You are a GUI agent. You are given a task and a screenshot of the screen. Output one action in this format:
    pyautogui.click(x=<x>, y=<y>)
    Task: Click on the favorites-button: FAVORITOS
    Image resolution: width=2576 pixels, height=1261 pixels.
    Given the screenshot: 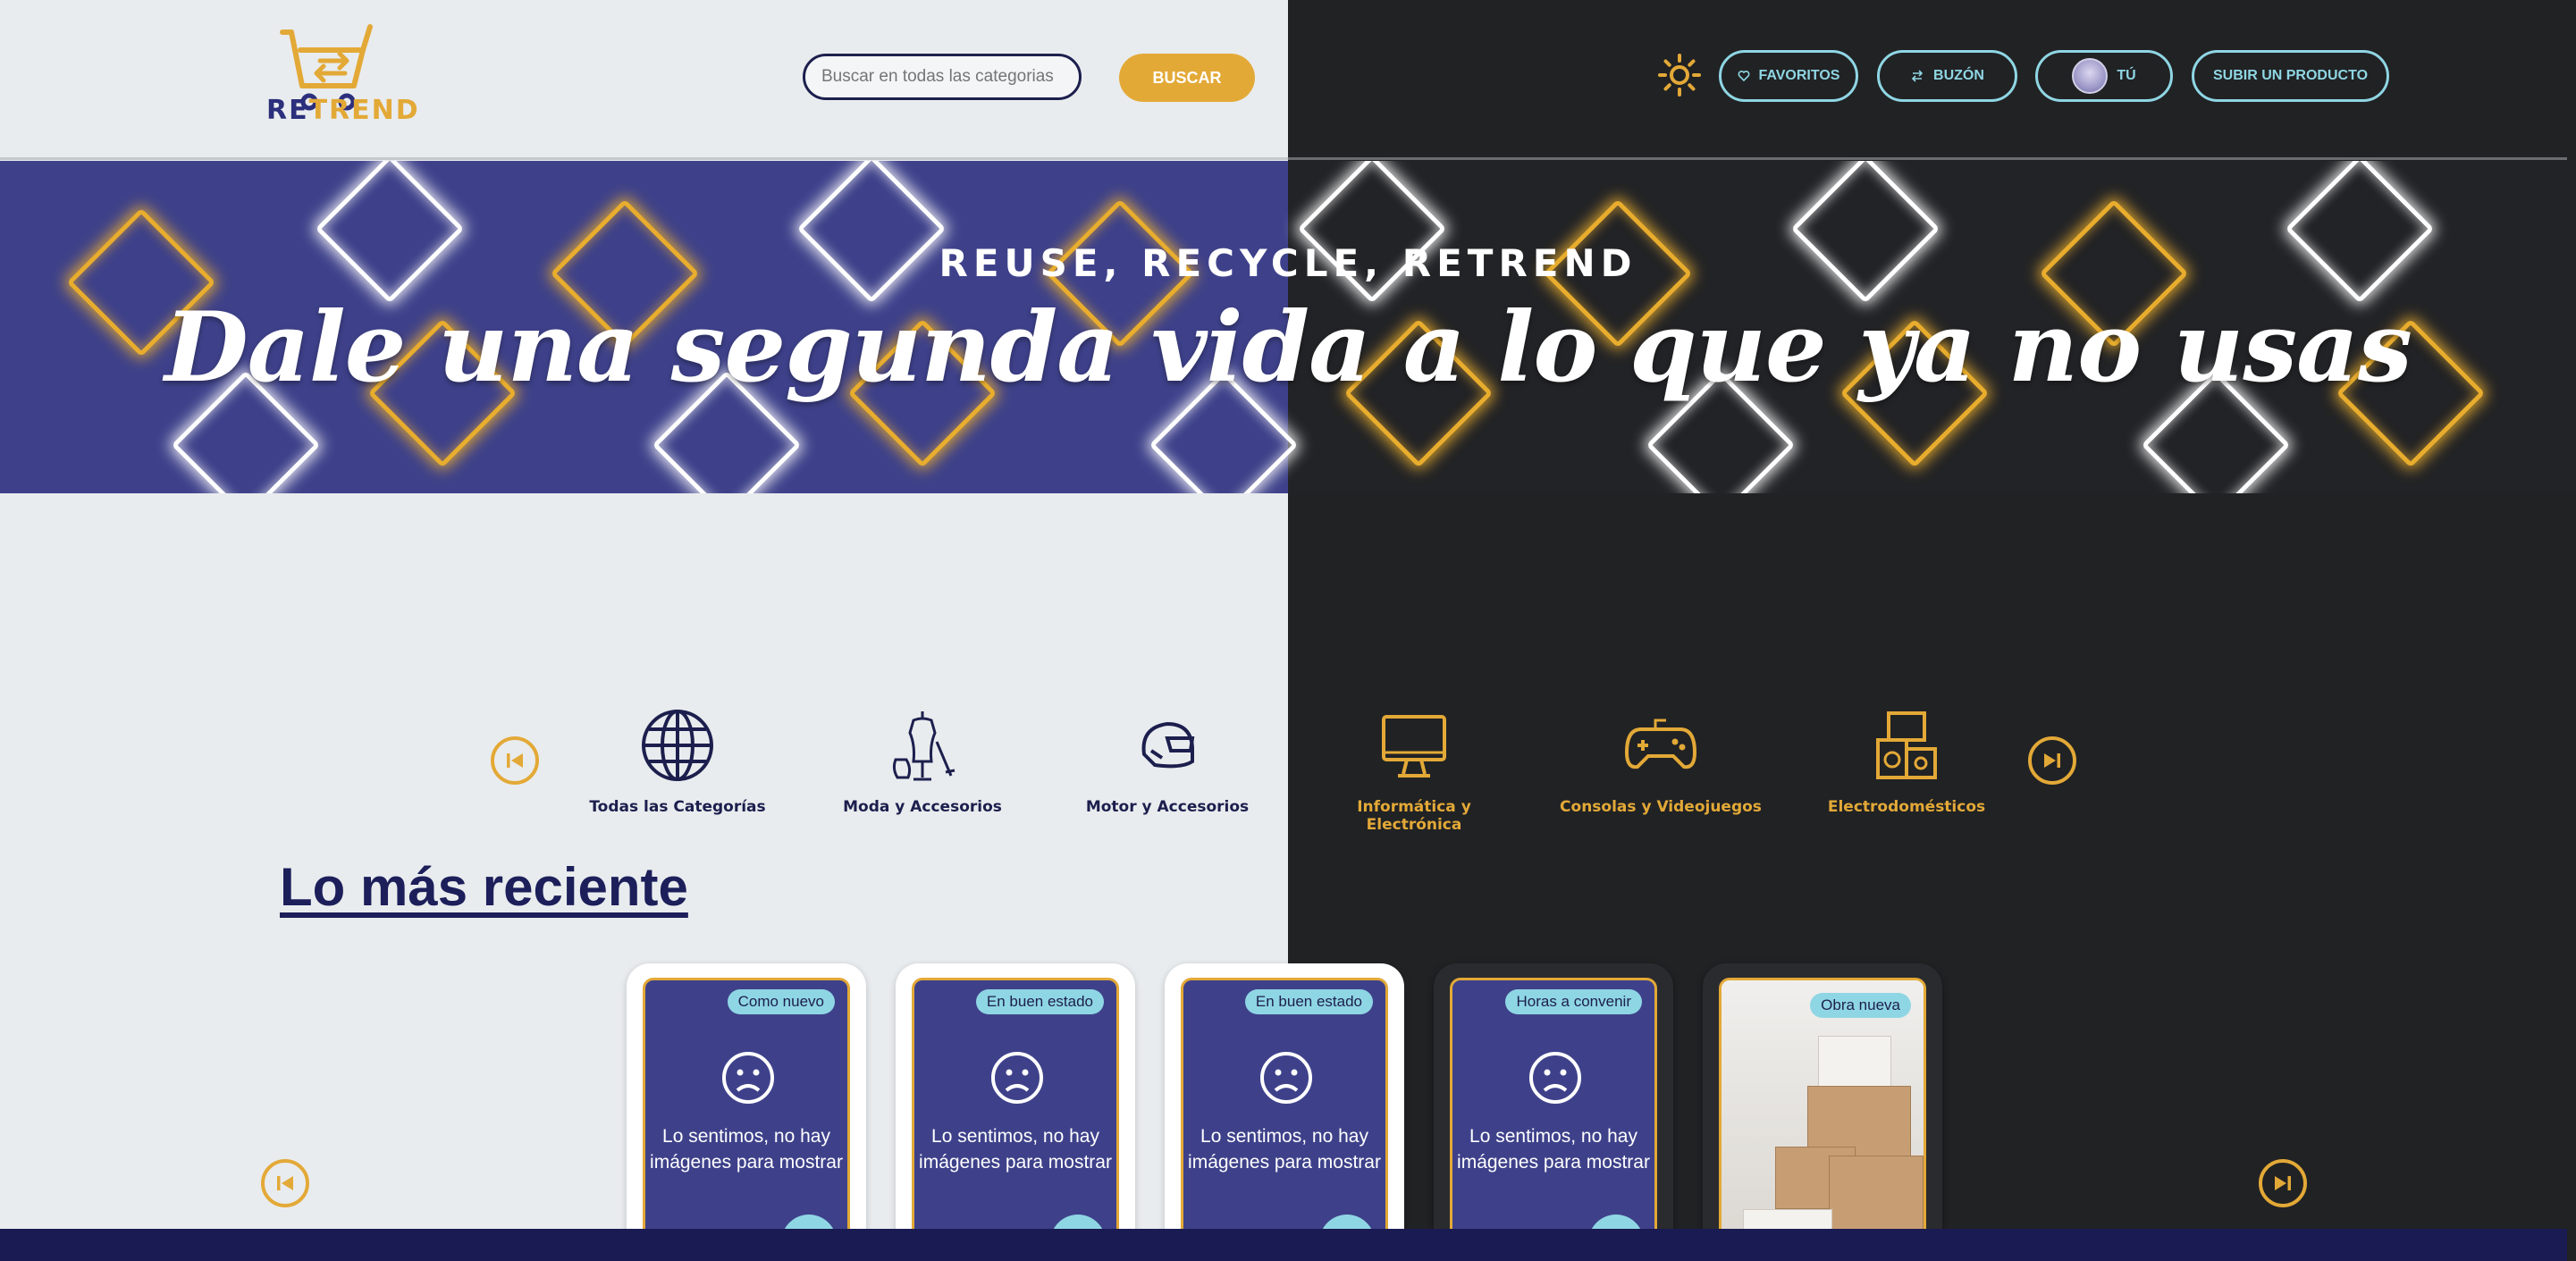 What is the action you would take?
    pyautogui.click(x=1789, y=76)
    